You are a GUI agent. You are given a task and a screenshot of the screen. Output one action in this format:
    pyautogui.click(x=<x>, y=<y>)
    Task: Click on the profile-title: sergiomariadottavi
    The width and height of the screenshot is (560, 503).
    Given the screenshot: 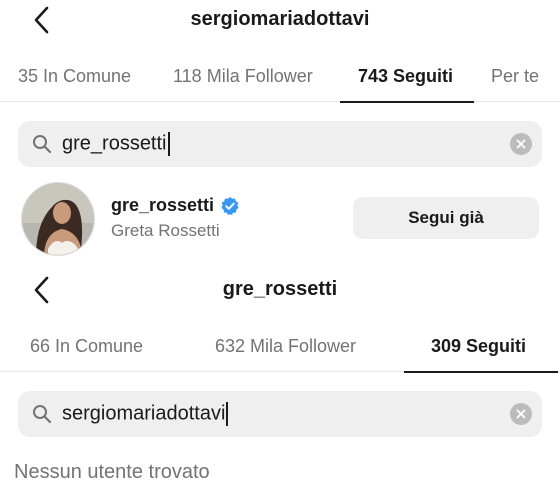 What is the action you would take?
    pyautogui.click(x=280, y=19)
    